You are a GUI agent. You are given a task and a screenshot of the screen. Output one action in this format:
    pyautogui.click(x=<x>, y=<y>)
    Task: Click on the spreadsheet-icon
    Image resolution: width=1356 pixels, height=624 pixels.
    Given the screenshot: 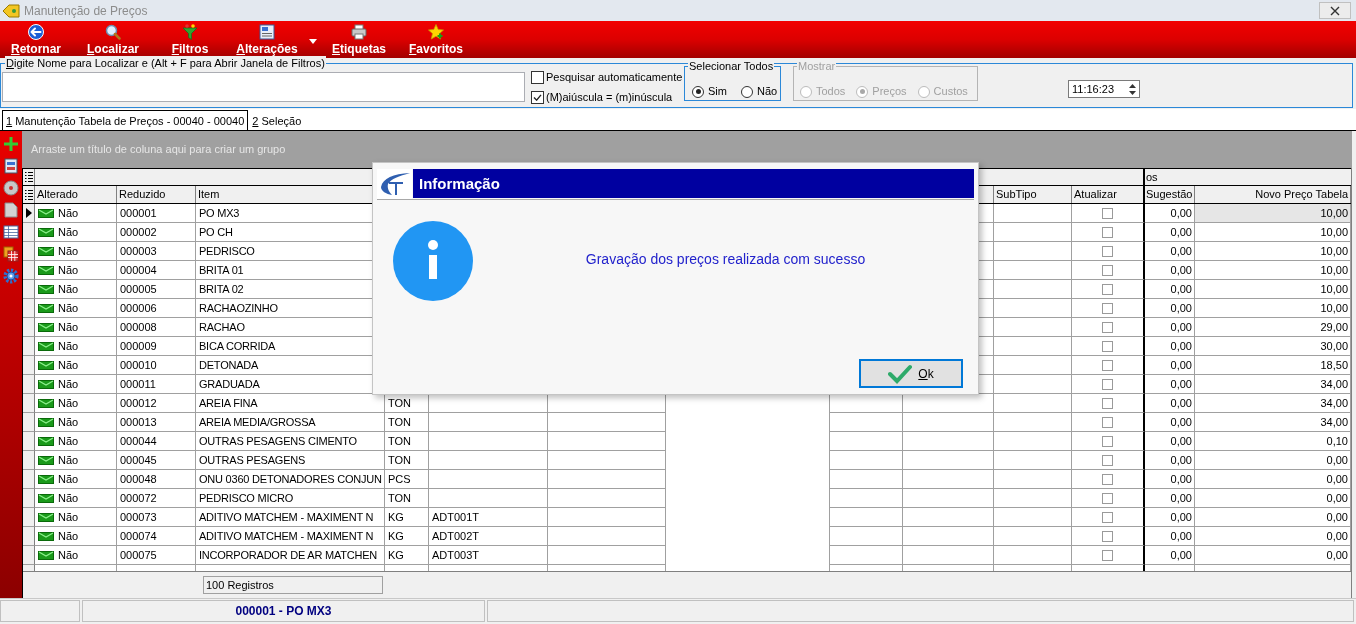 What is the action you would take?
    pyautogui.click(x=11, y=254)
    